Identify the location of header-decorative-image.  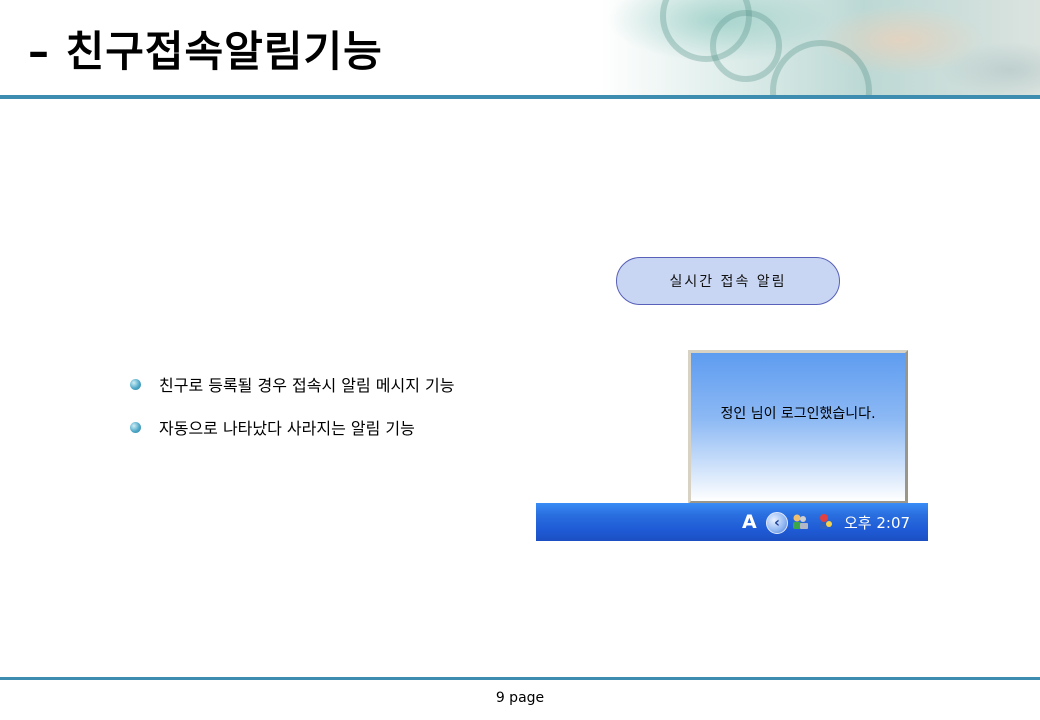
(820, 48).